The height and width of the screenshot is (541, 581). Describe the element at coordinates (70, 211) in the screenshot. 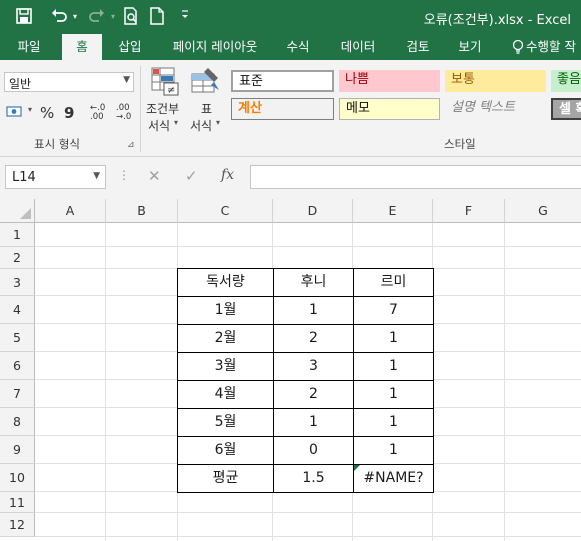

I see `column-header-a: A` at that location.